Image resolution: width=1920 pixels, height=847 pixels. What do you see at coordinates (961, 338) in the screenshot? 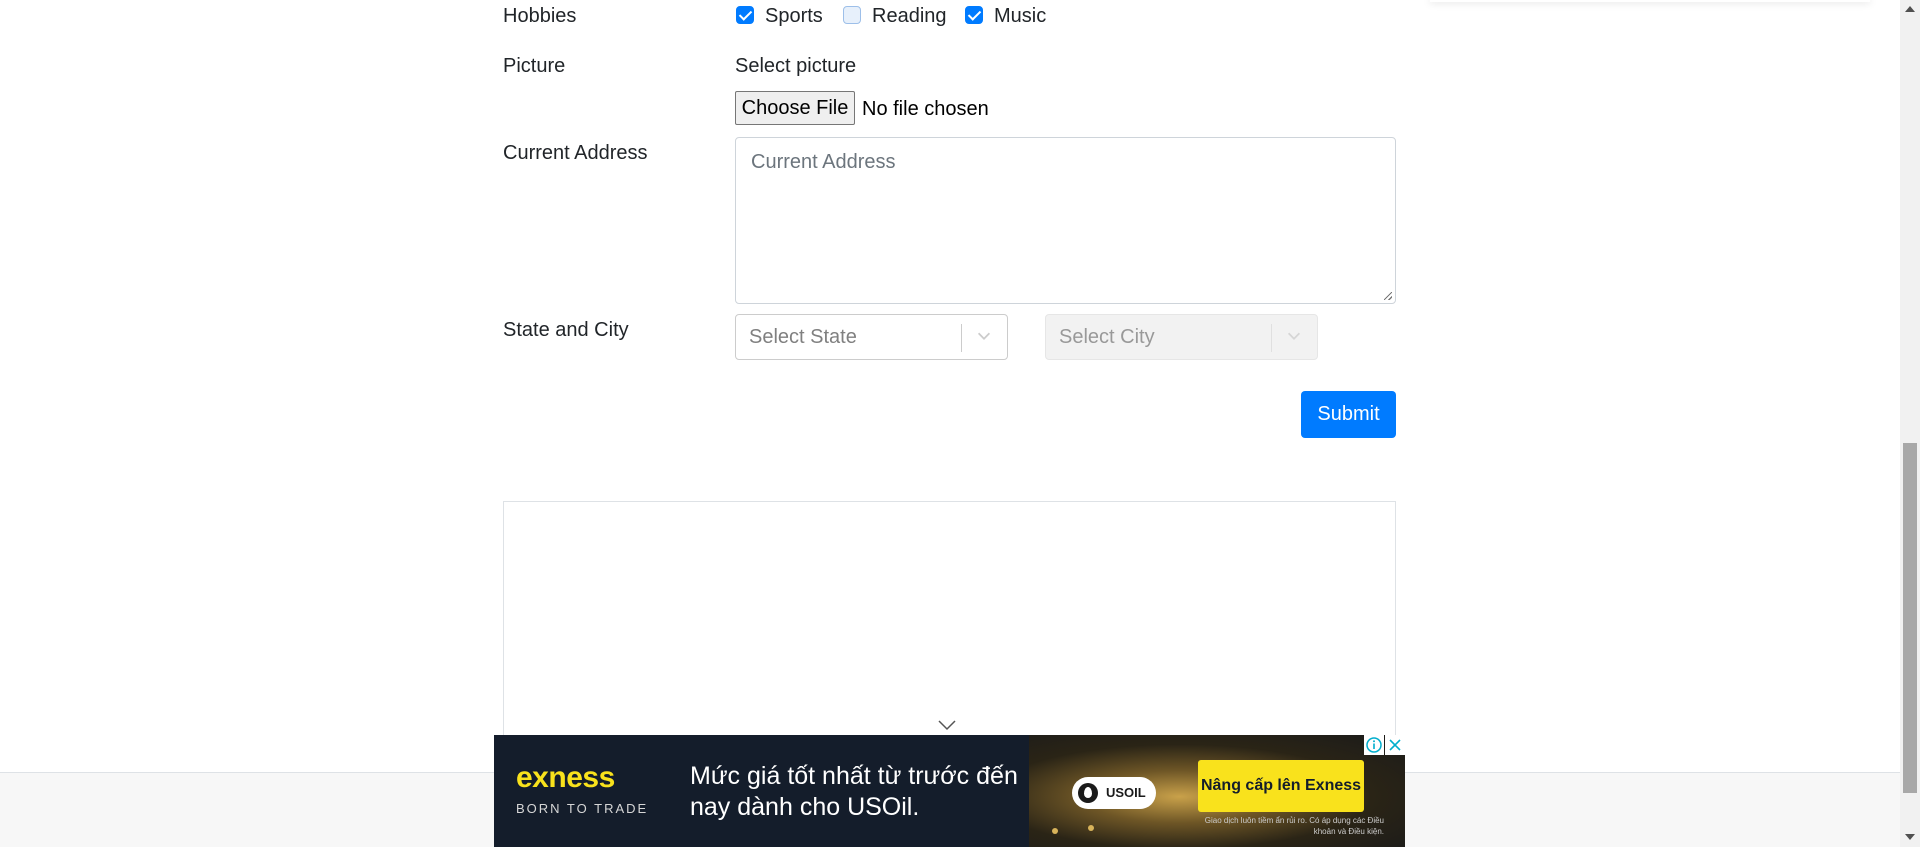
I see `state-select-separator` at bounding box center [961, 338].